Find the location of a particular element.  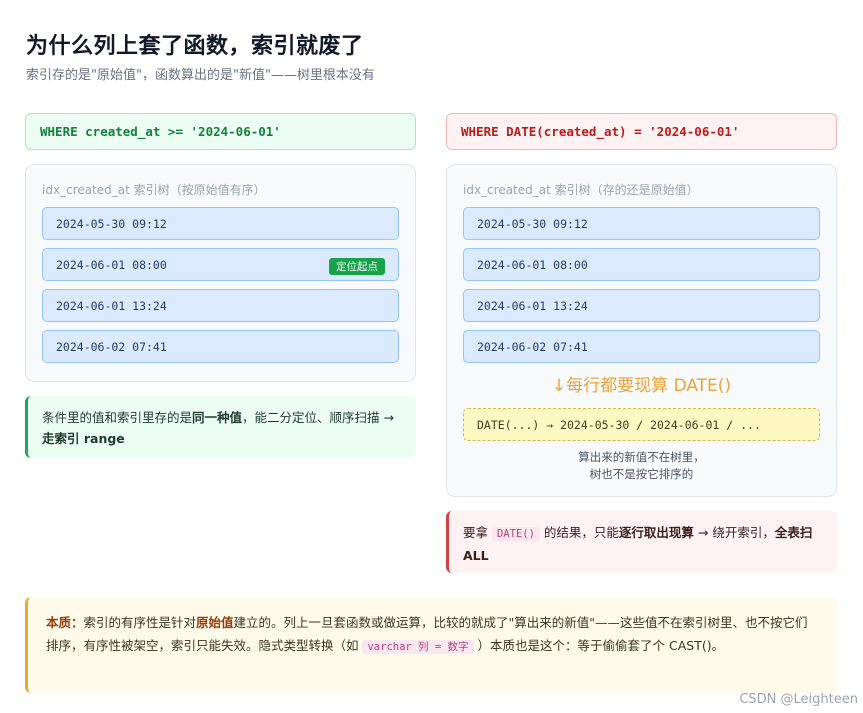

inline-code: varchar 列 = 数字 is located at coordinates (418, 647).